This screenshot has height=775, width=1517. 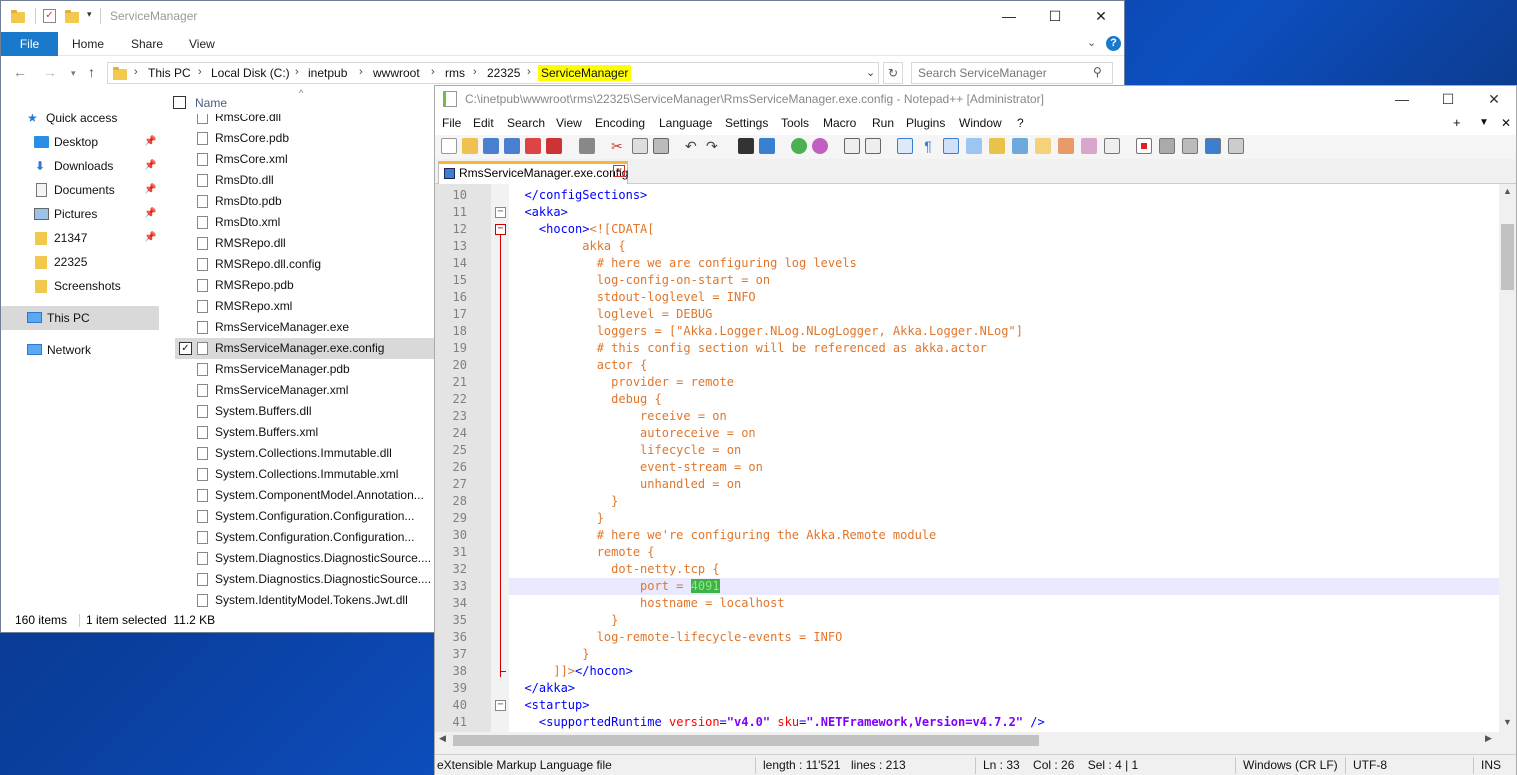 I want to click on save-macro-icon, so click(x=1236, y=146).